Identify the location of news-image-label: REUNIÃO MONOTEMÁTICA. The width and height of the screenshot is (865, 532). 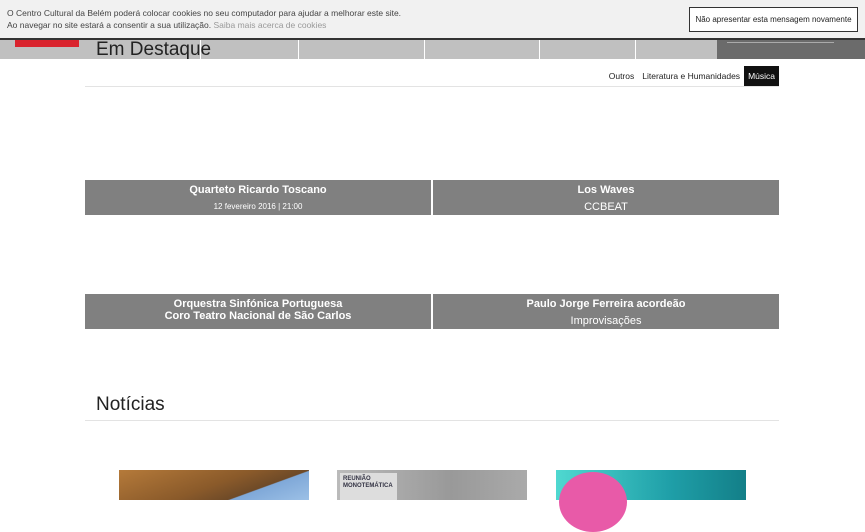
(368, 486).